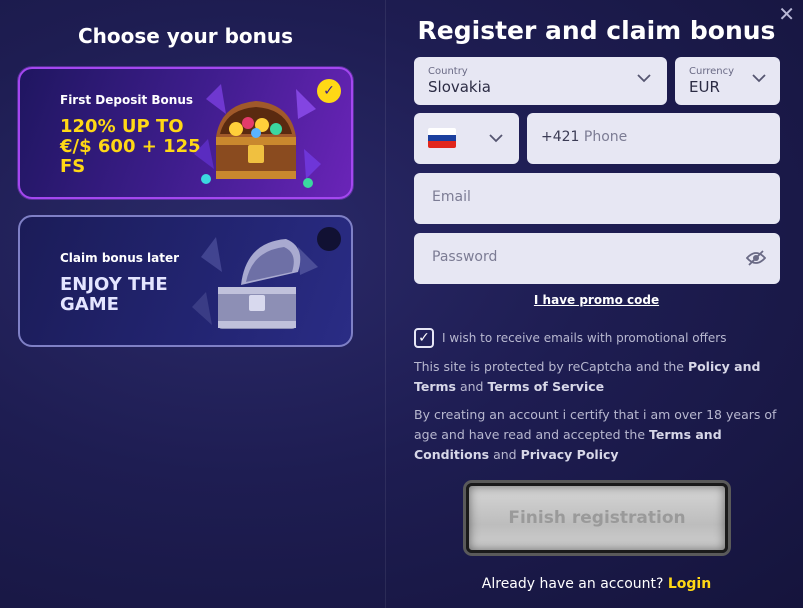  Describe the element at coordinates (756, 258) in the screenshot. I see `eye-off-icon` at that location.